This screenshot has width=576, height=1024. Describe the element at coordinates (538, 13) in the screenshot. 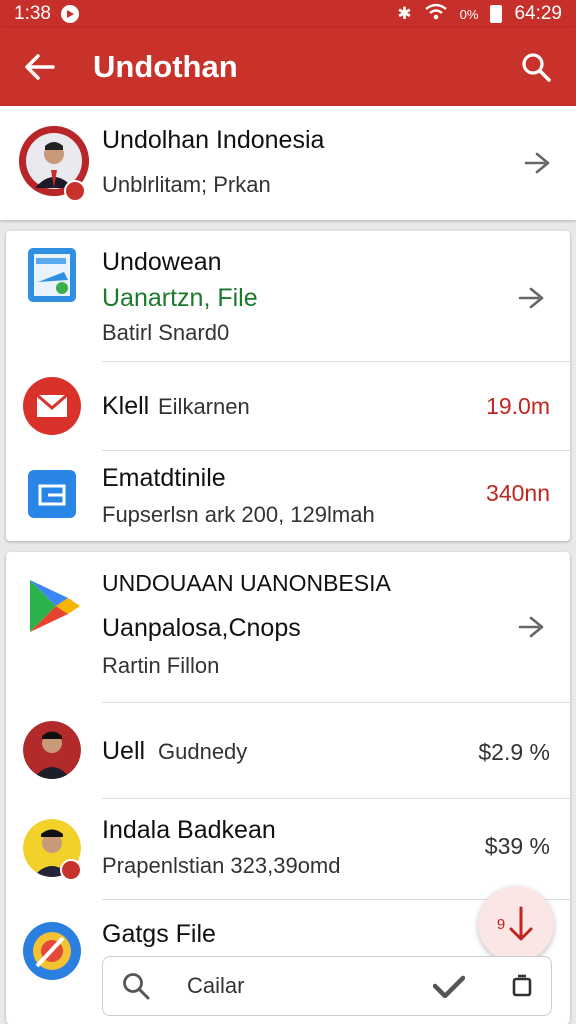

I see `status-right-text: 64:29` at that location.